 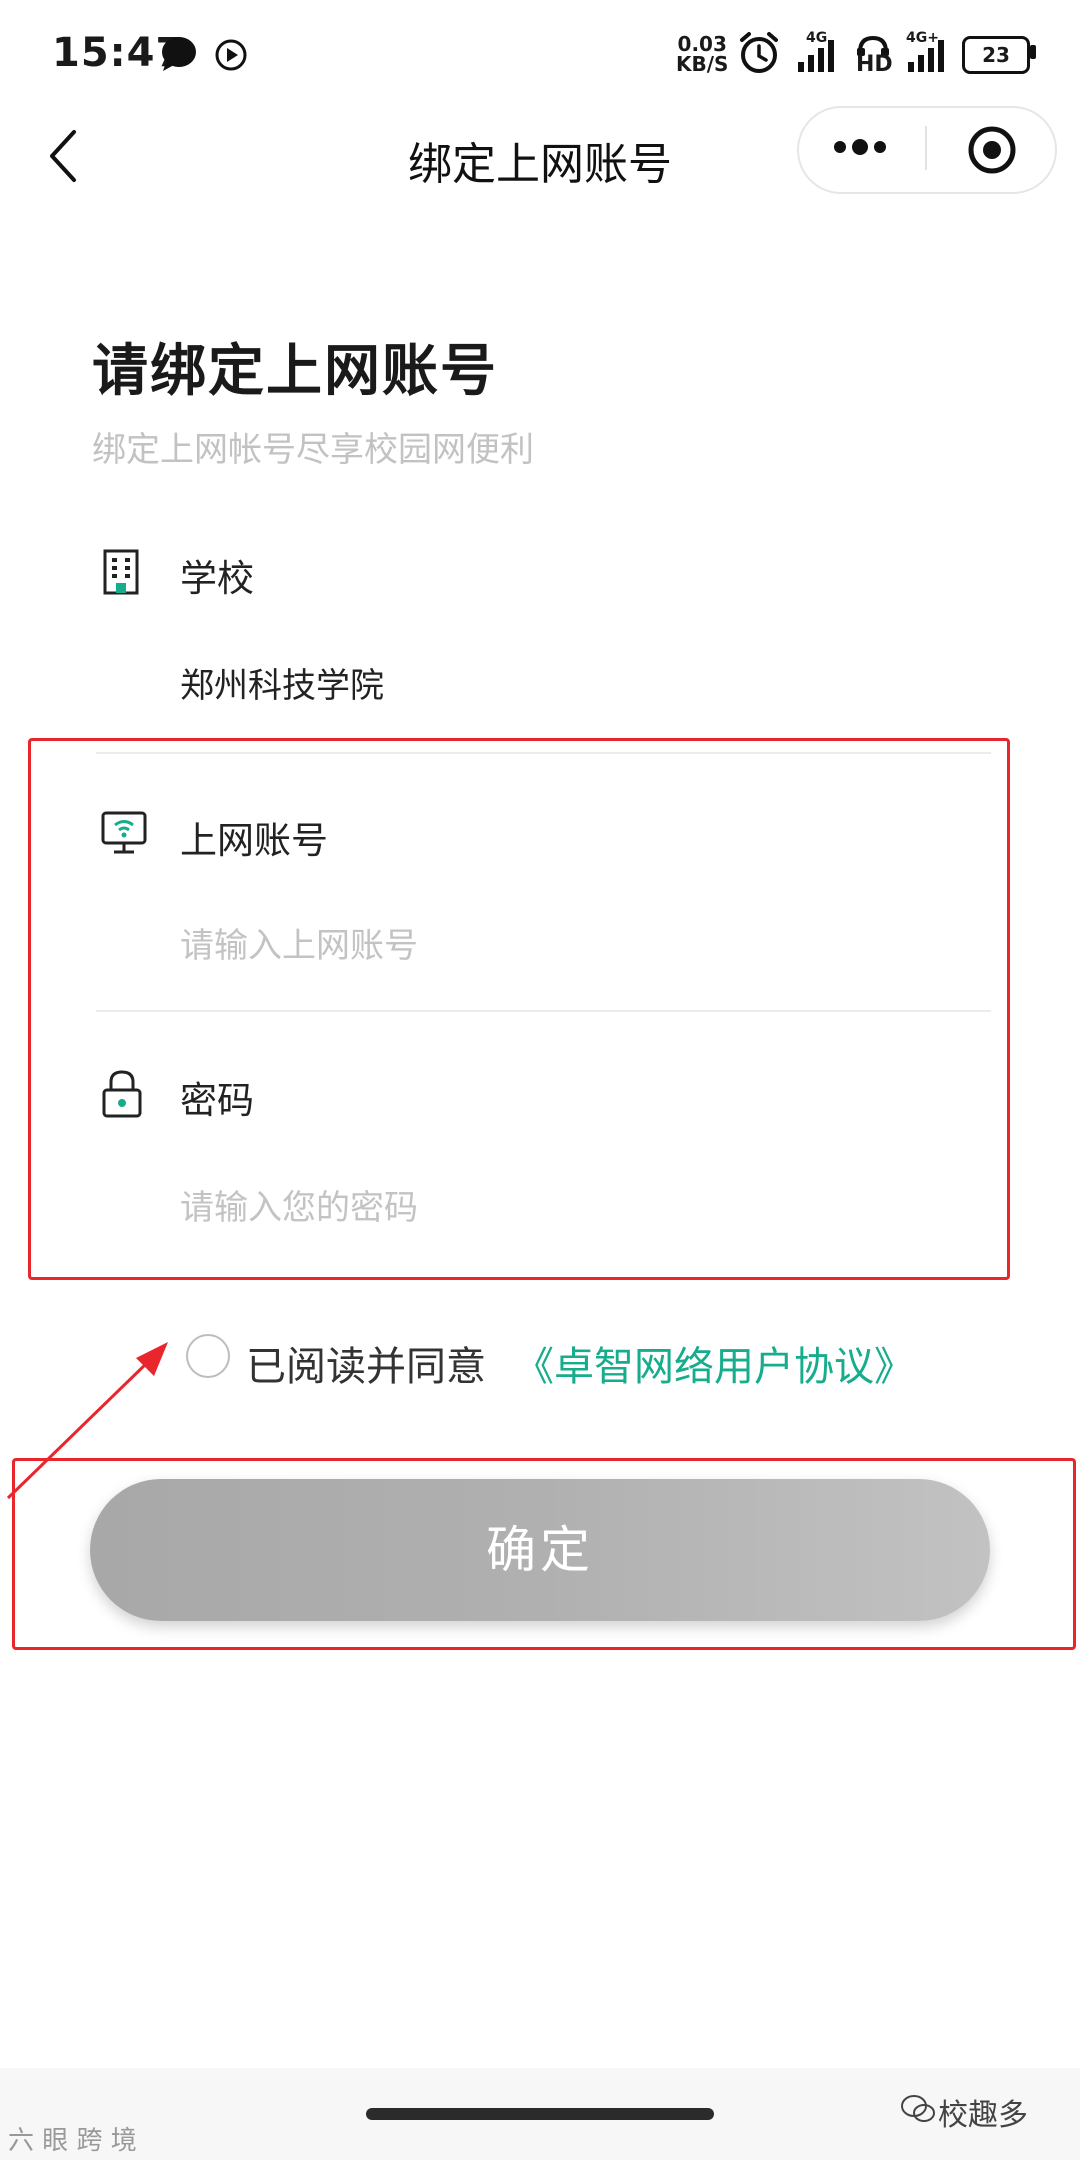 What do you see at coordinates (366, 1367) in the screenshot?
I see `agree-text: 已阅读并同意` at bounding box center [366, 1367].